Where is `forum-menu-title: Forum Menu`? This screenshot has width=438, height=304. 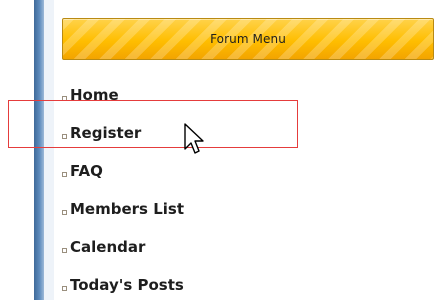 forum-menu-title: Forum Menu is located at coordinates (248, 39).